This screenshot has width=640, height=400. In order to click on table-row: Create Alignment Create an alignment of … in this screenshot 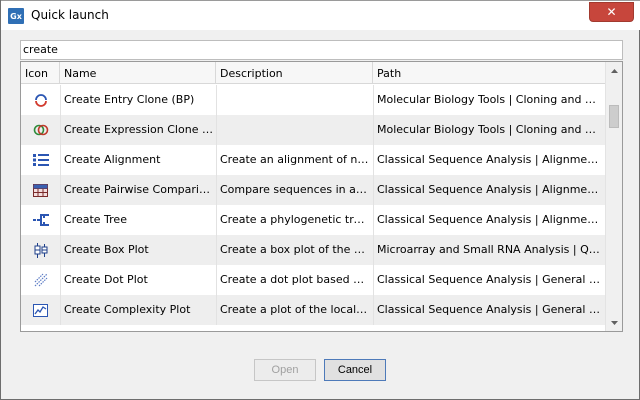, I will do `click(313, 160)`.